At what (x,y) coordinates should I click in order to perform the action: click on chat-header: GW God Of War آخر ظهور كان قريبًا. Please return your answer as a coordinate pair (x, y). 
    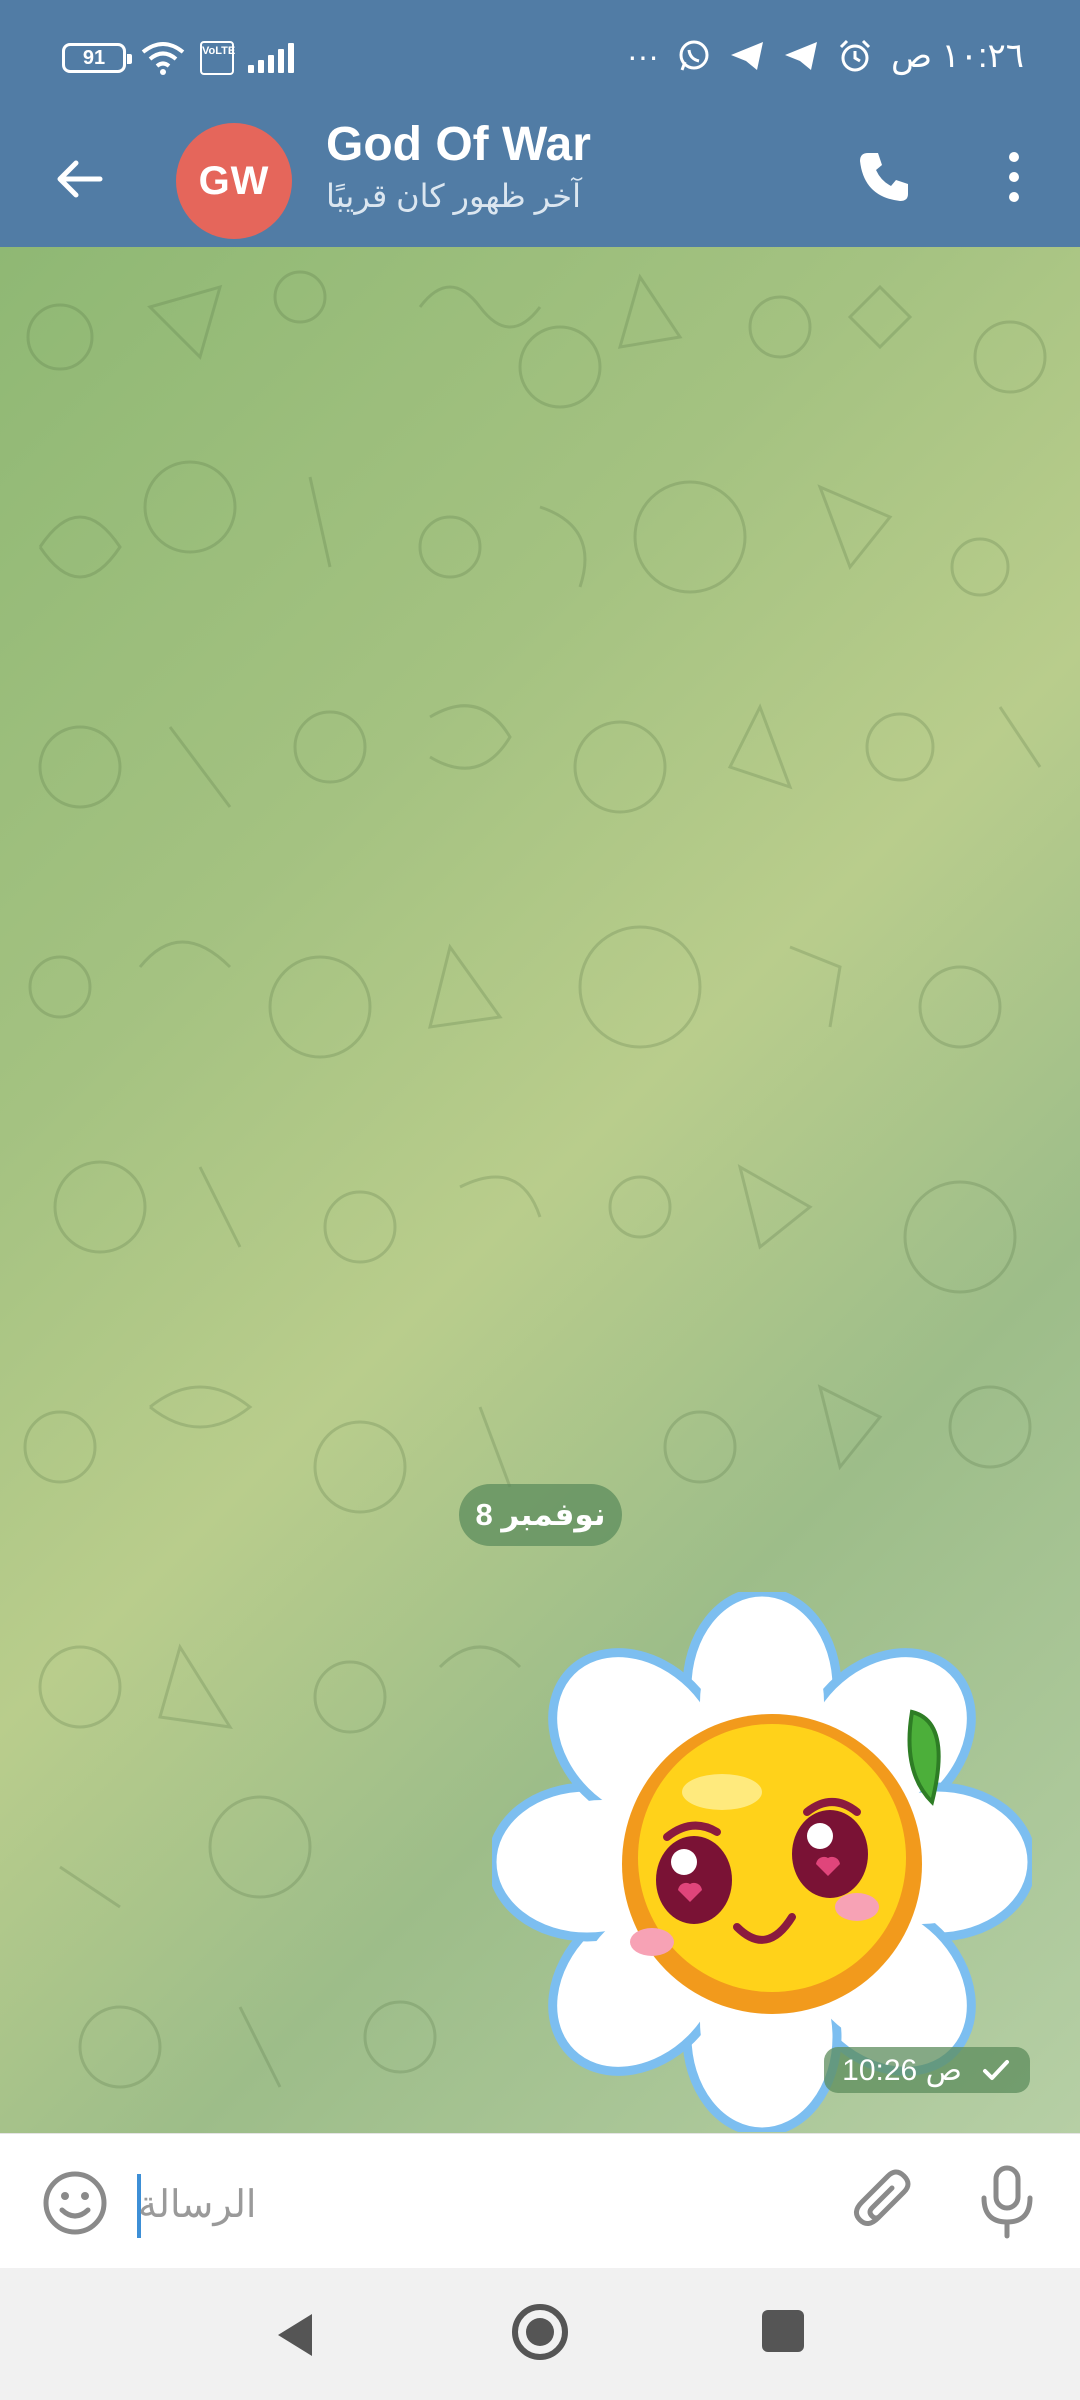
    Looking at the image, I should click on (540, 181).